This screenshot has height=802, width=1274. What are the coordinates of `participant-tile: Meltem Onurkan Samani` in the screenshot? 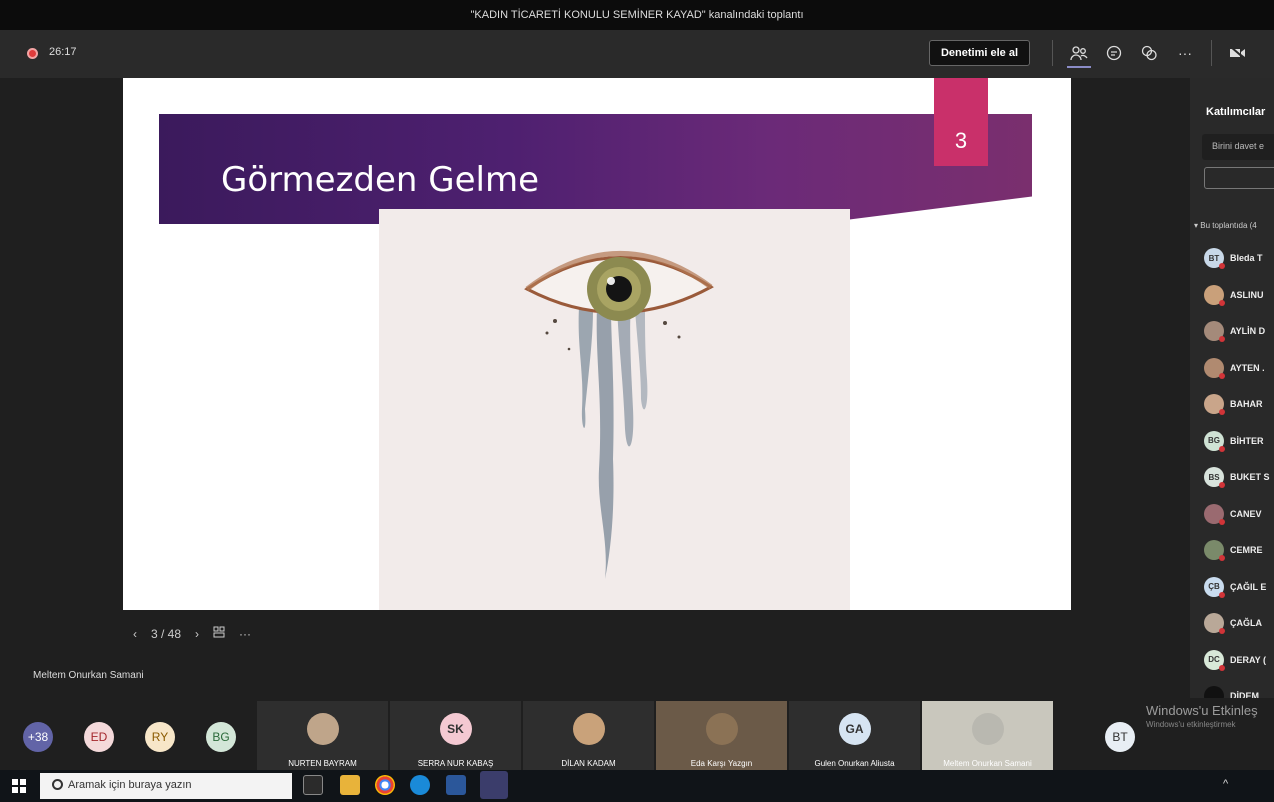 It's located at (987, 736).